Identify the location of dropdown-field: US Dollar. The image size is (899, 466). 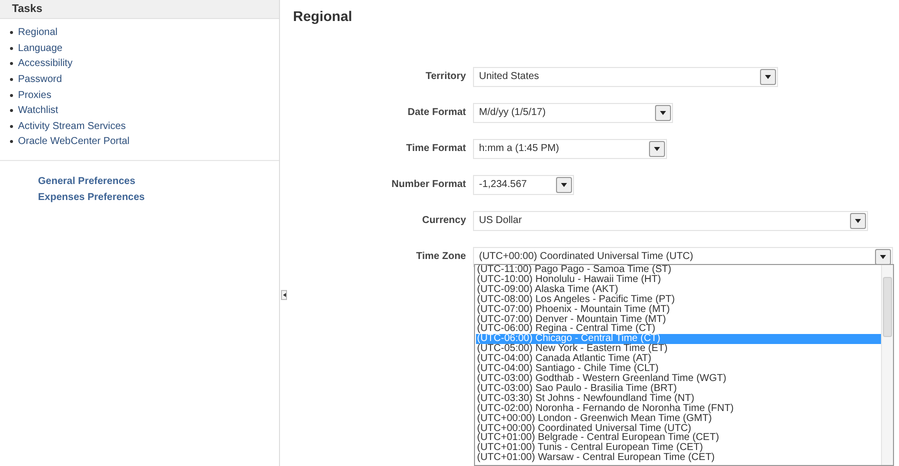
(670, 220).